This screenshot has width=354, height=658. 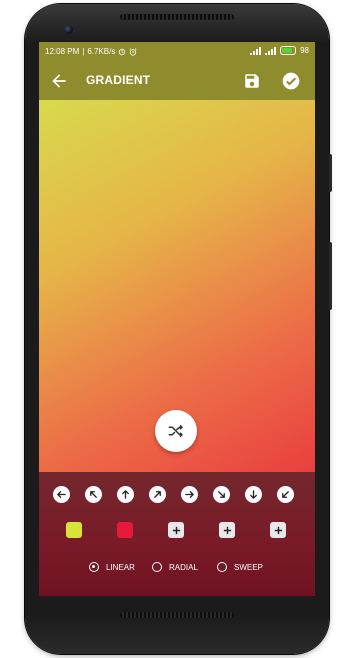 I want to click on radio-radial-label: RADIAL, so click(x=183, y=567).